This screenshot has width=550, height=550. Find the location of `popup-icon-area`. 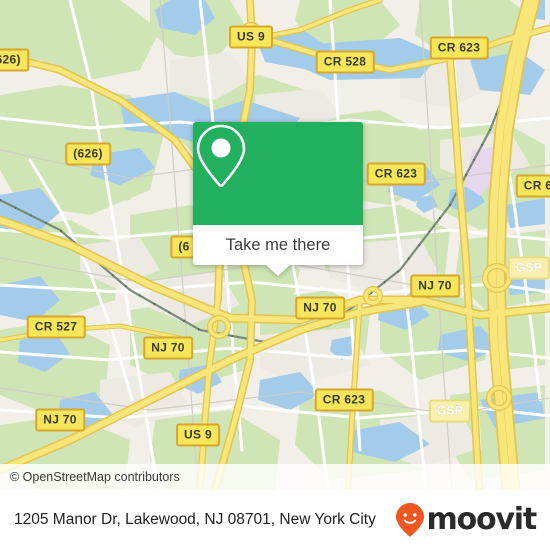

popup-icon-area is located at coordinates (278, 173).